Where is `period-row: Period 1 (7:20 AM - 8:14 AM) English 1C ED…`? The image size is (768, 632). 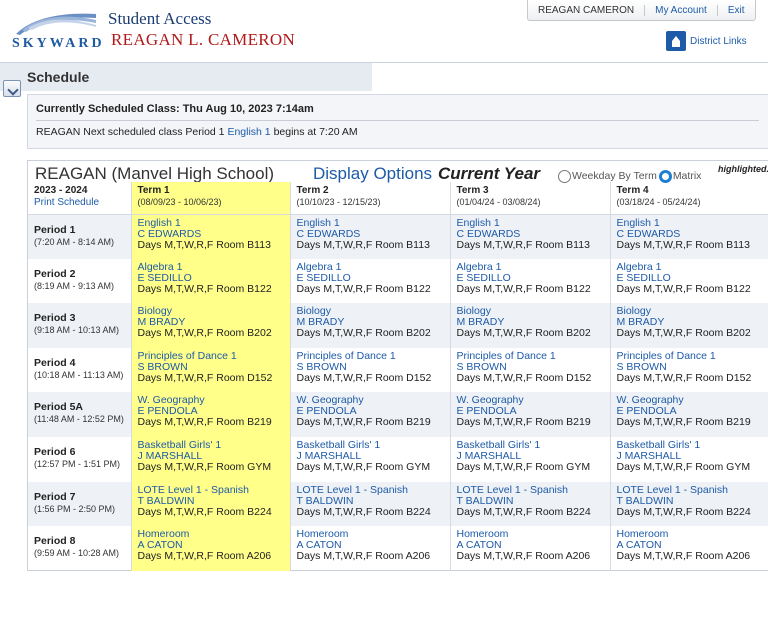 period-row: Period 1 (7:20 AM - 8:14 AM) English 1C ED… is located at coordinates (398, 236).